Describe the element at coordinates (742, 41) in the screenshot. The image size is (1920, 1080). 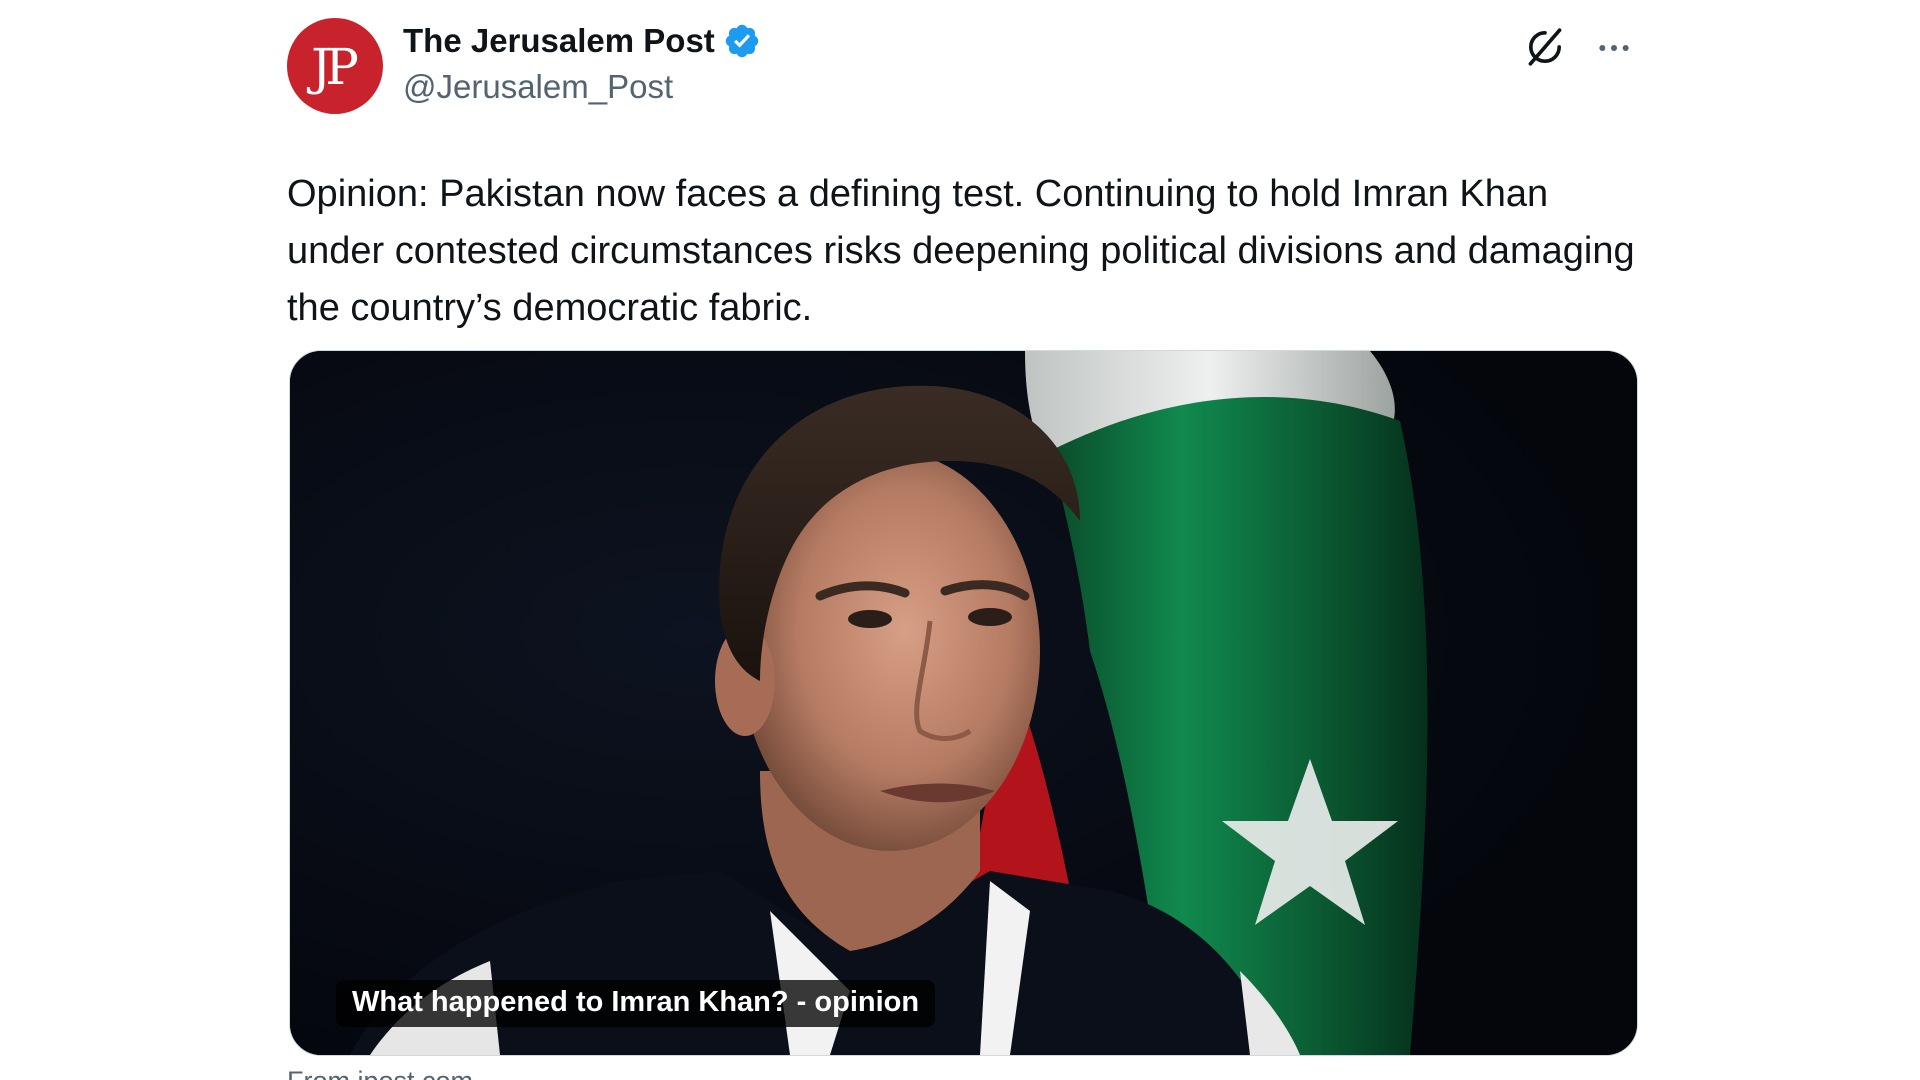
I see `verified-badge-icon` at that location.